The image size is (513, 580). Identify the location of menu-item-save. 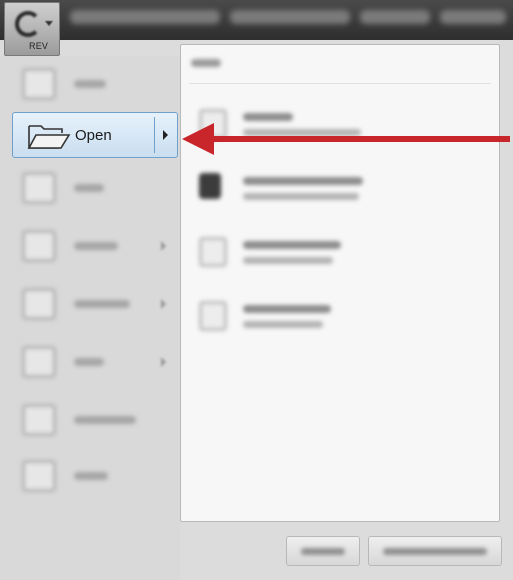
(95, 189).